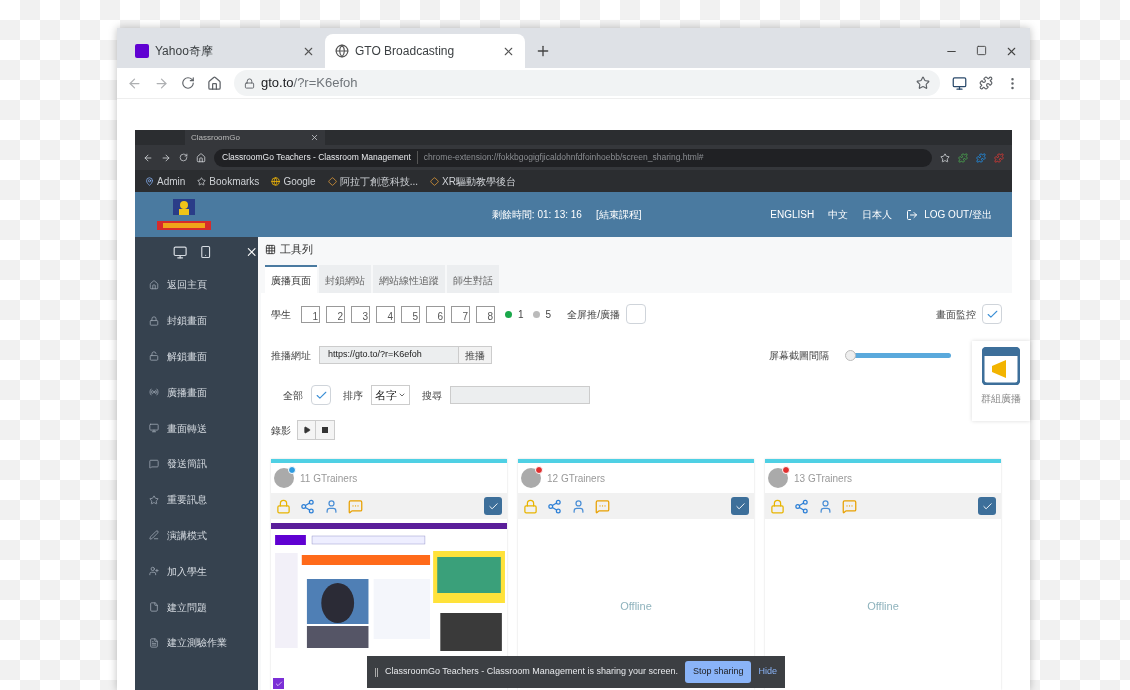  What do you see at coordinates (981, 50) in the screenshot?
I see `maximize-icon` at bounding box center [981, 50].